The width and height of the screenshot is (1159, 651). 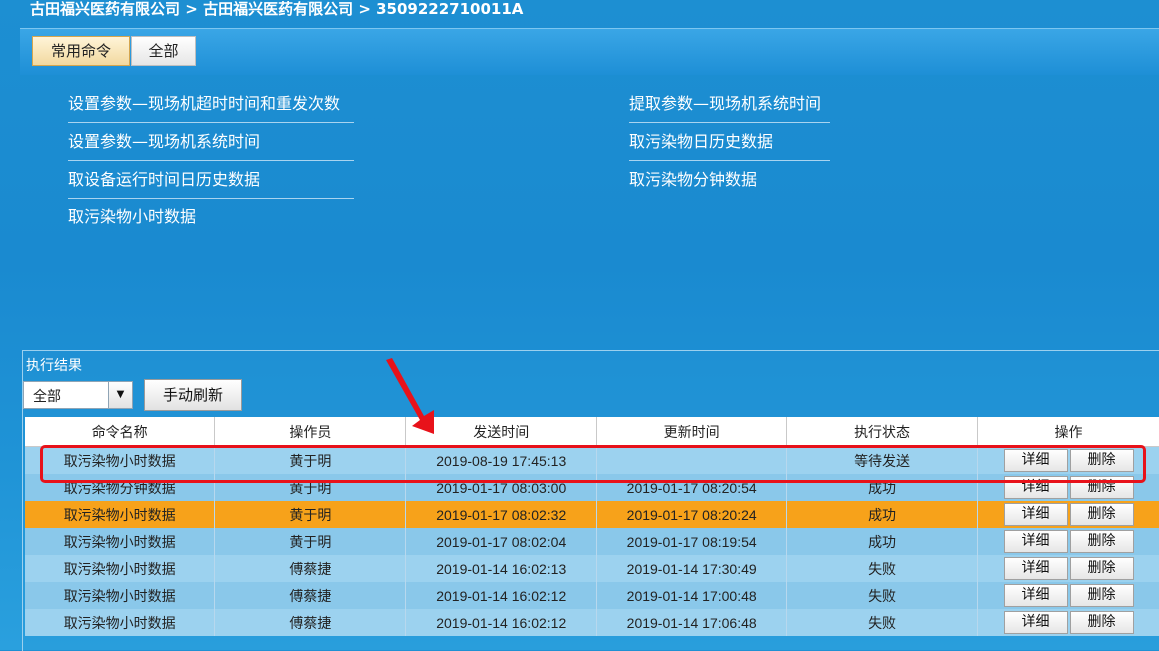 I want to click on column-header: 发送时间, so click(x=501, y=432).